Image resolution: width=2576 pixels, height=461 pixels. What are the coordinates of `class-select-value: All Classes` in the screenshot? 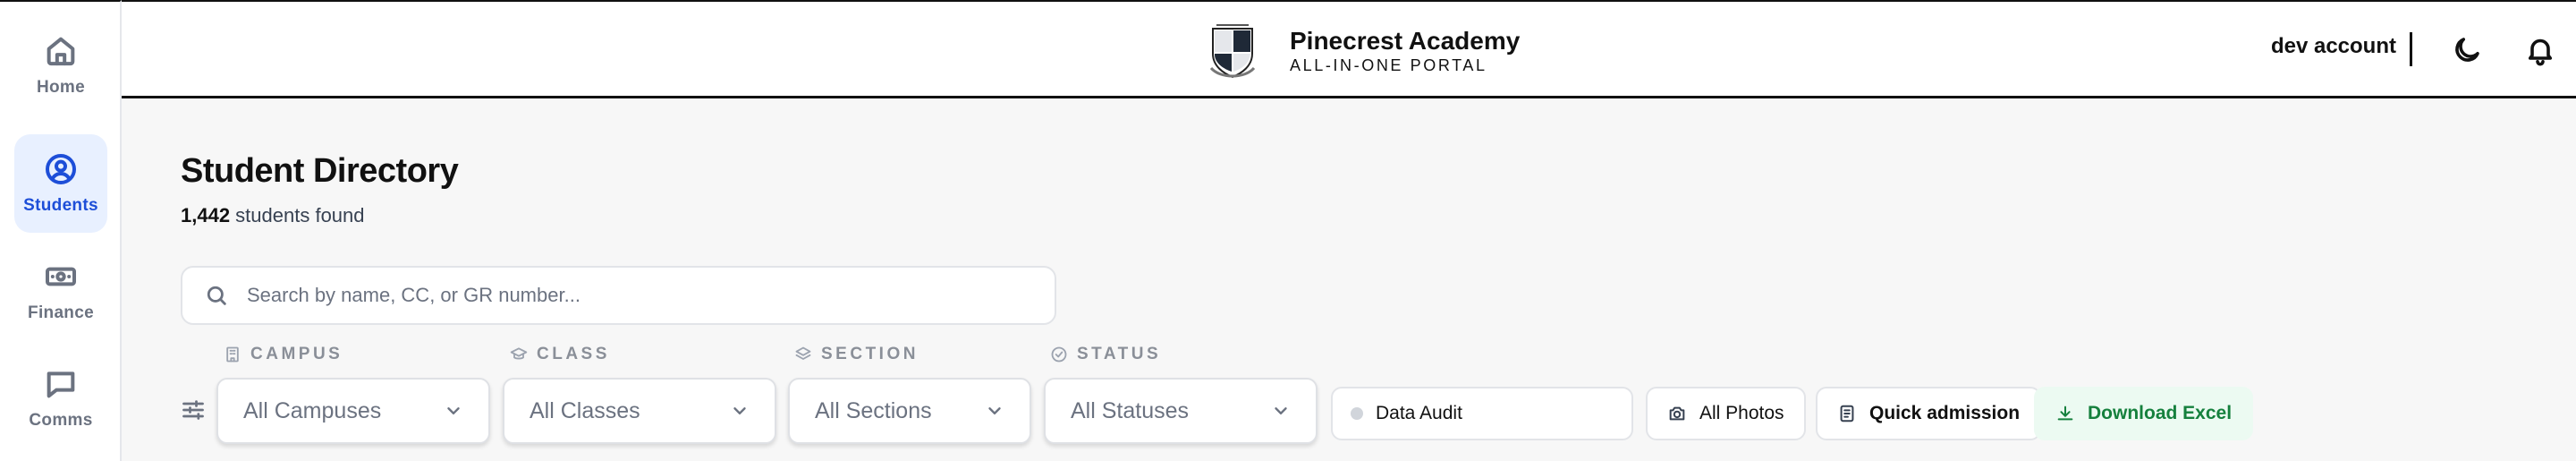 It's located at (585, 410).